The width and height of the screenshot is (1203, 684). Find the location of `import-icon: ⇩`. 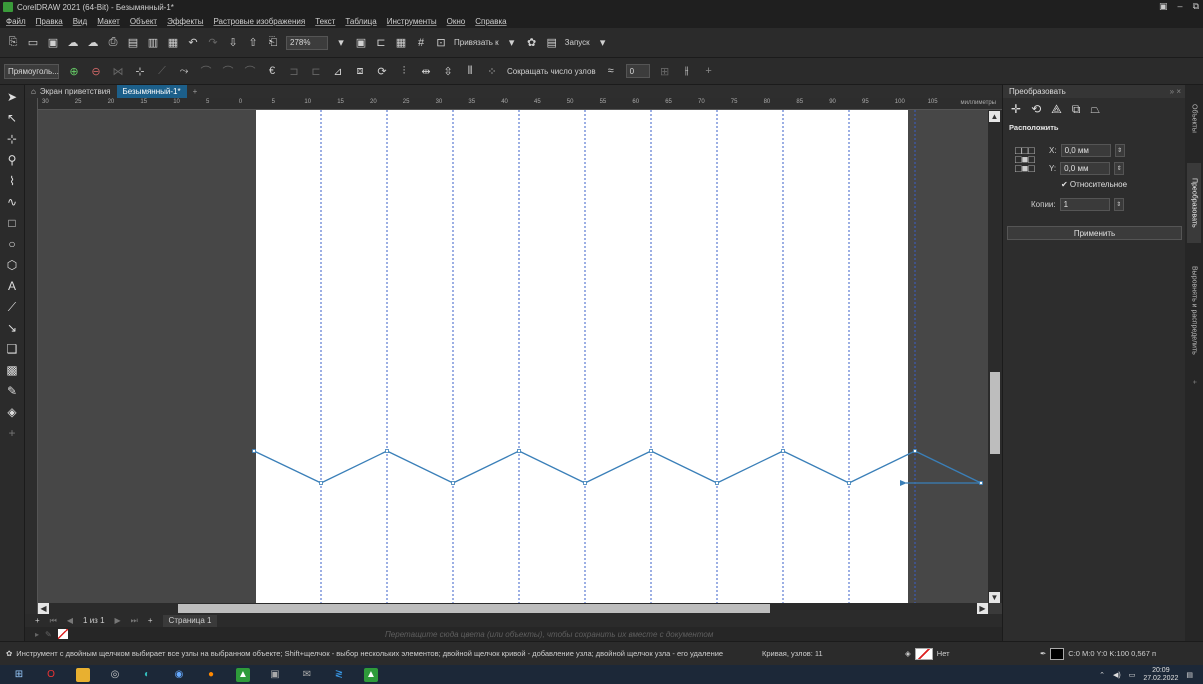

import-icon: ⇩ is located at coordinates (233, 43).